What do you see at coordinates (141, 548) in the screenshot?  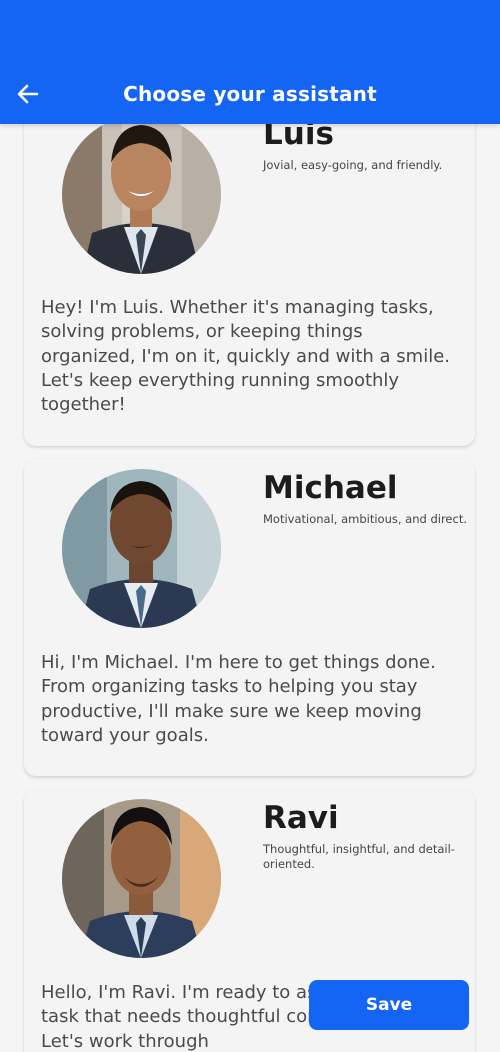 I see `avatar-michael` at bounding box center [141, 548].